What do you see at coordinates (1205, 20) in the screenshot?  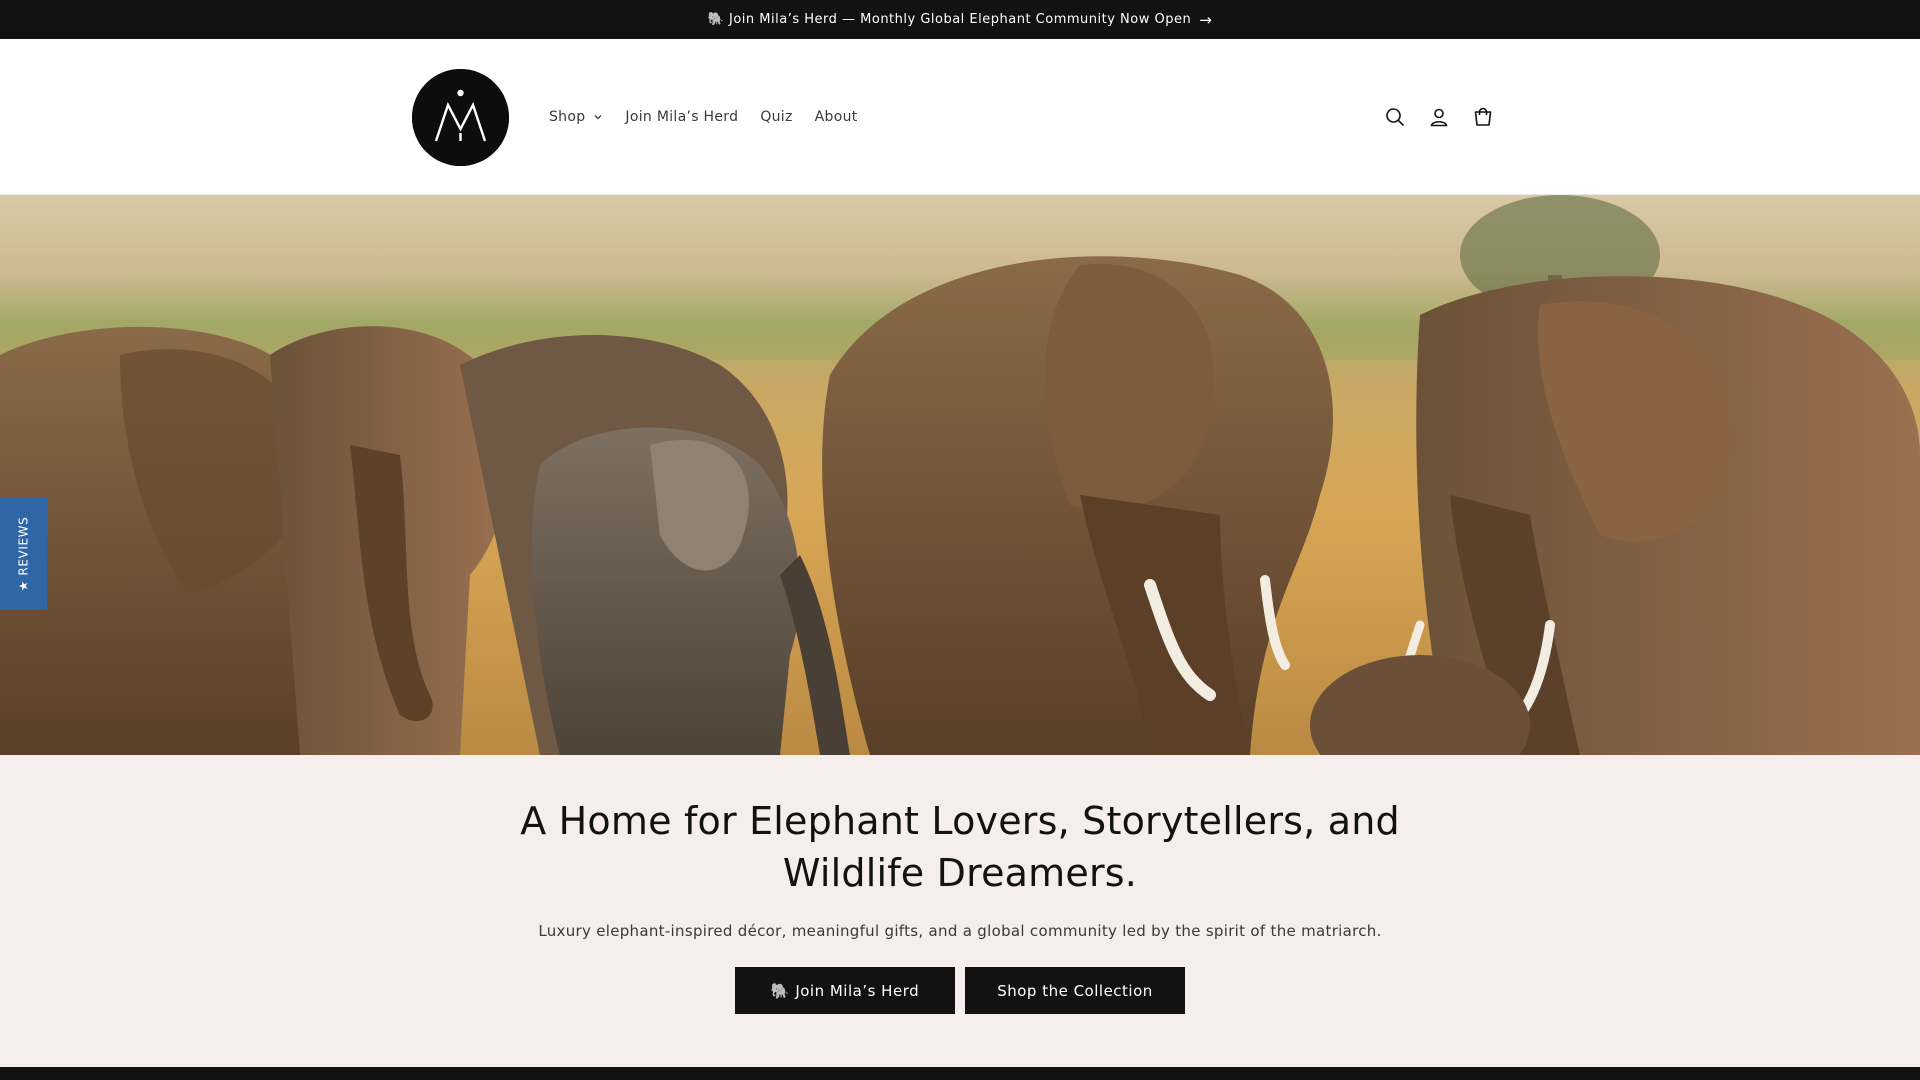 I see `arrow-right-icon: →` at bounding box center [1205, 20].